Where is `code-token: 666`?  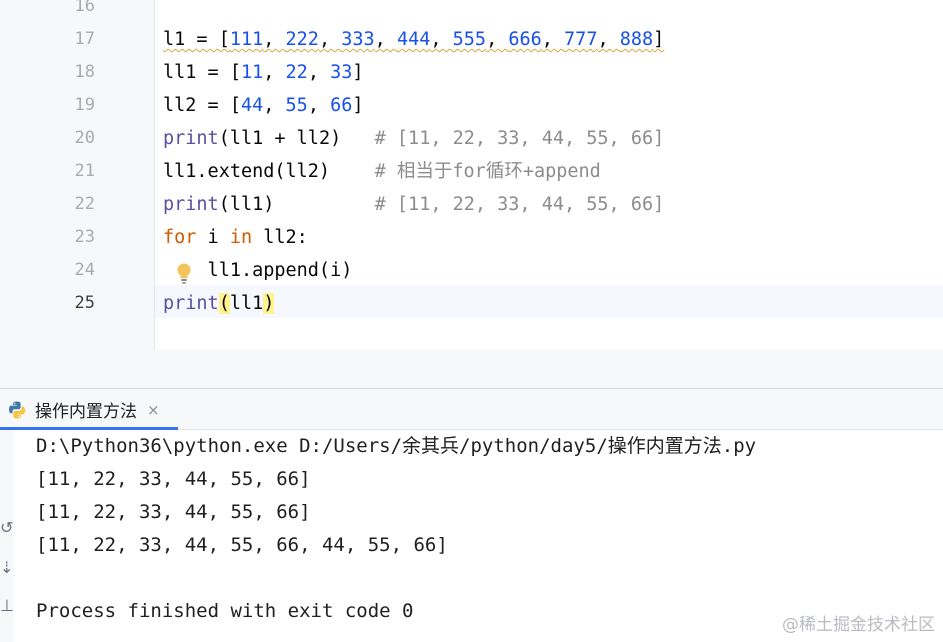
code-token: 666 is located at coordinates (525, 39).